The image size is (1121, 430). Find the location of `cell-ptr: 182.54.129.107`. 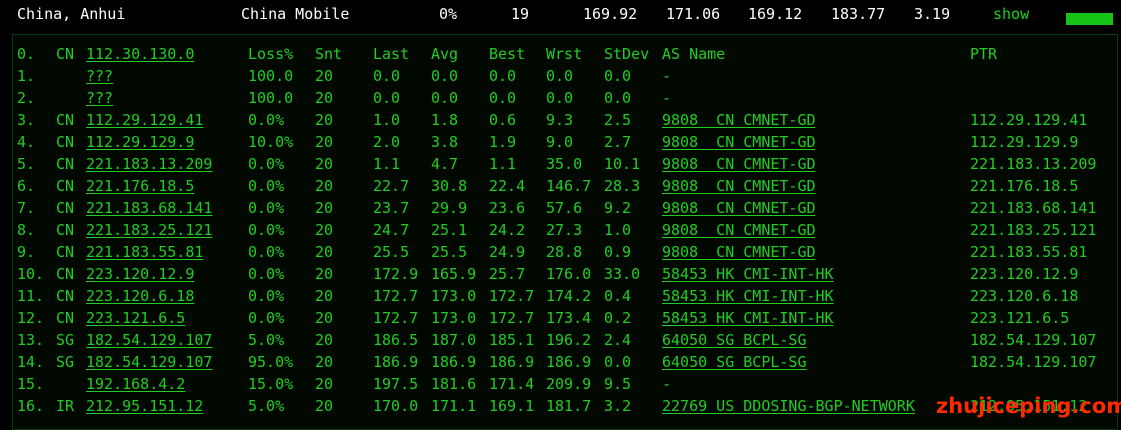

cell-ptr: 182.54.129.107 is located at coordinates (1033, 362).